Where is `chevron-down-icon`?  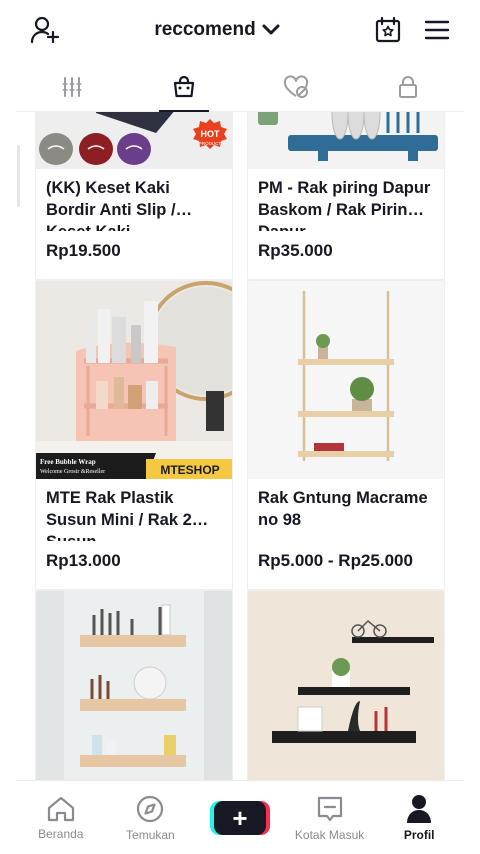
chevron-down-icon is located at coordinates (271, 30).